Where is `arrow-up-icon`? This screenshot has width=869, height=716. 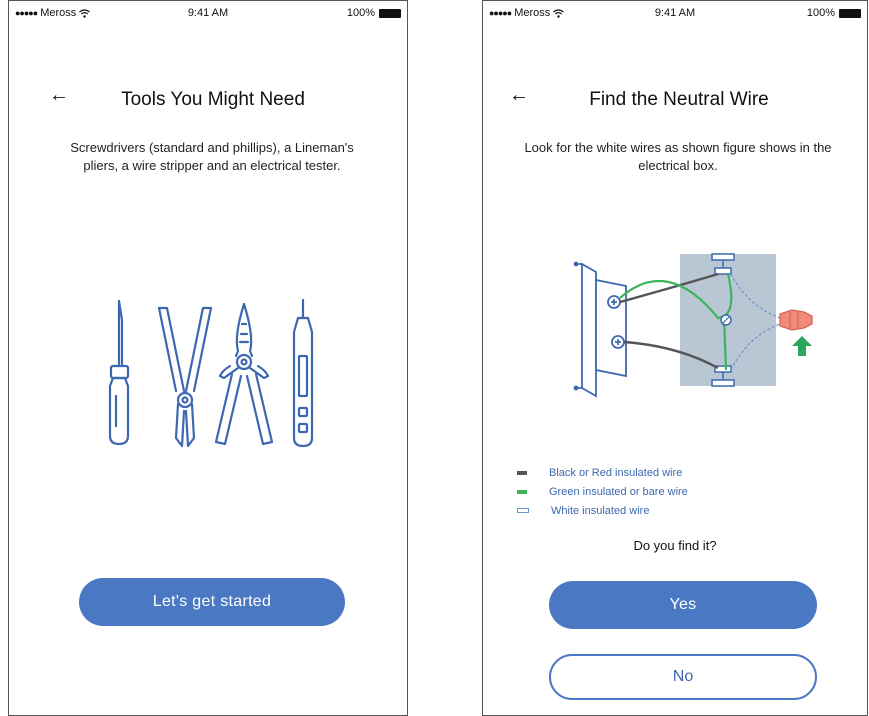 arrow-up-icon is located at coordinates (802, 346).